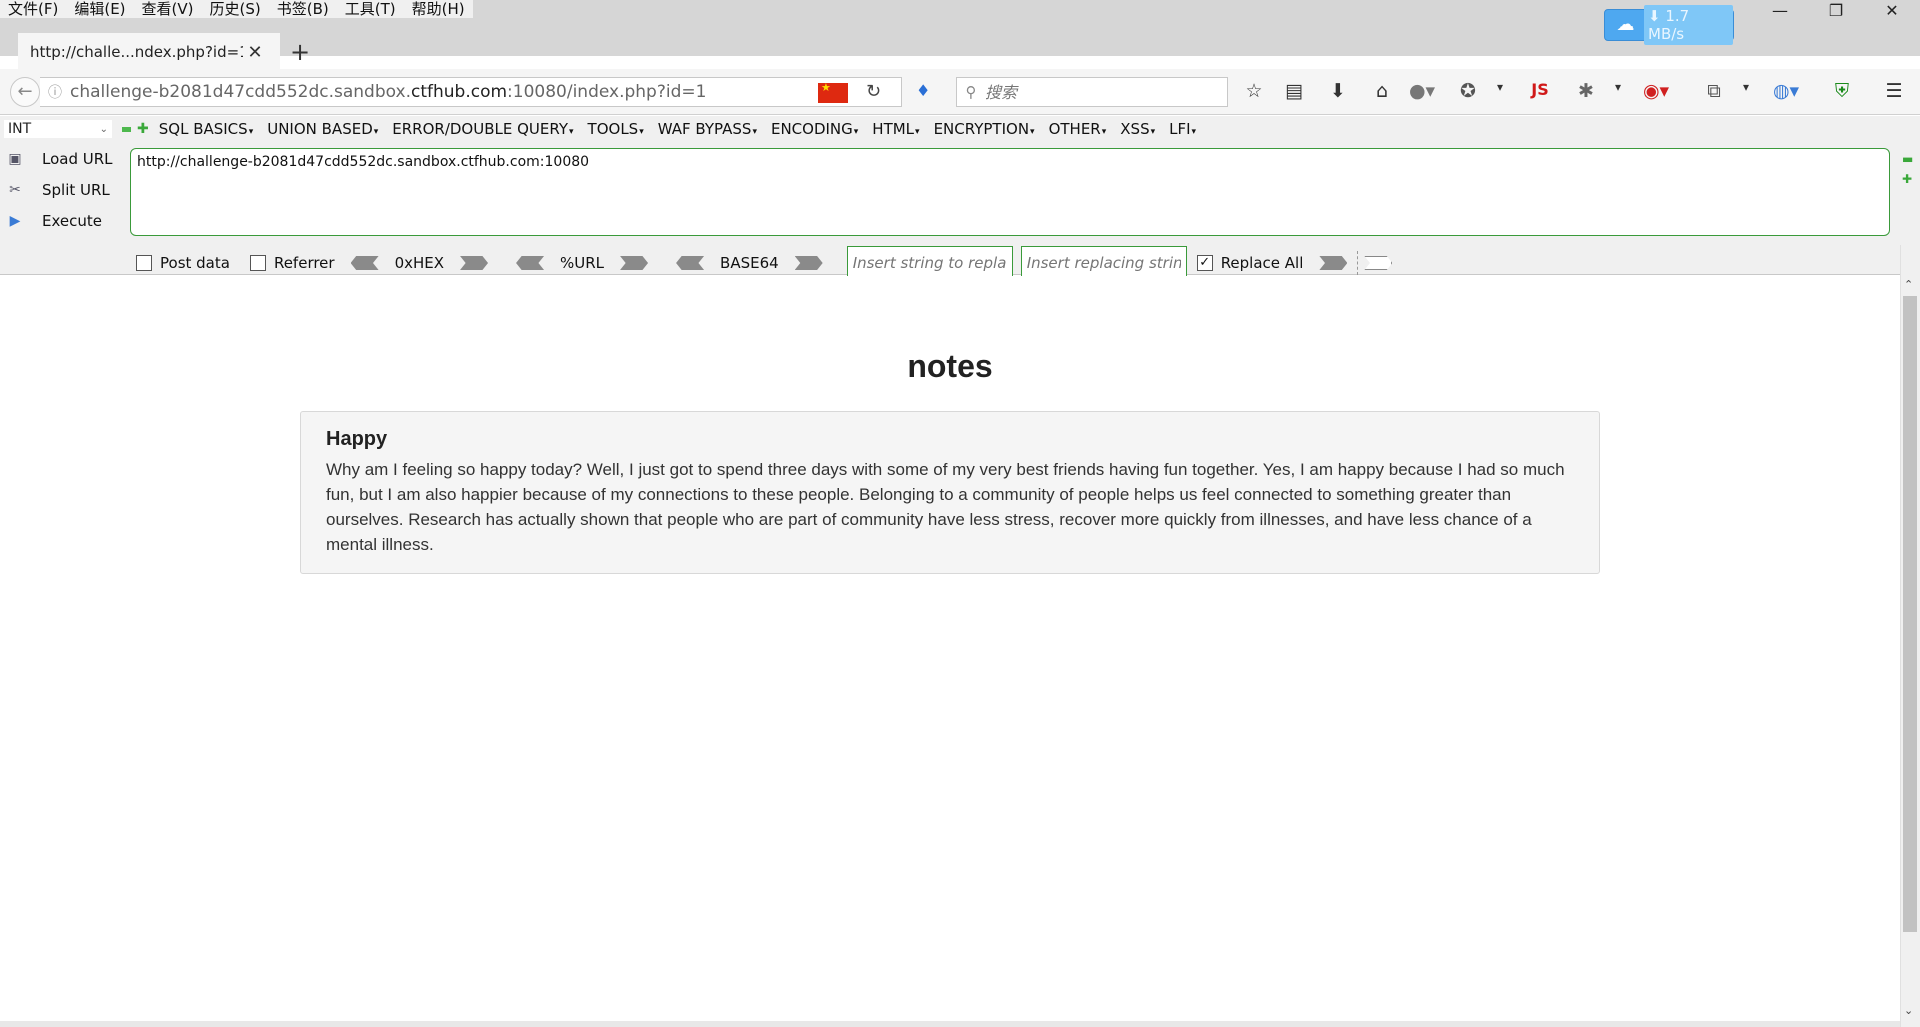 Image resolution: width=1920 pixels, height=1027 pixels. I want to click on cloud-icon: ☁, so click(1625, 24).